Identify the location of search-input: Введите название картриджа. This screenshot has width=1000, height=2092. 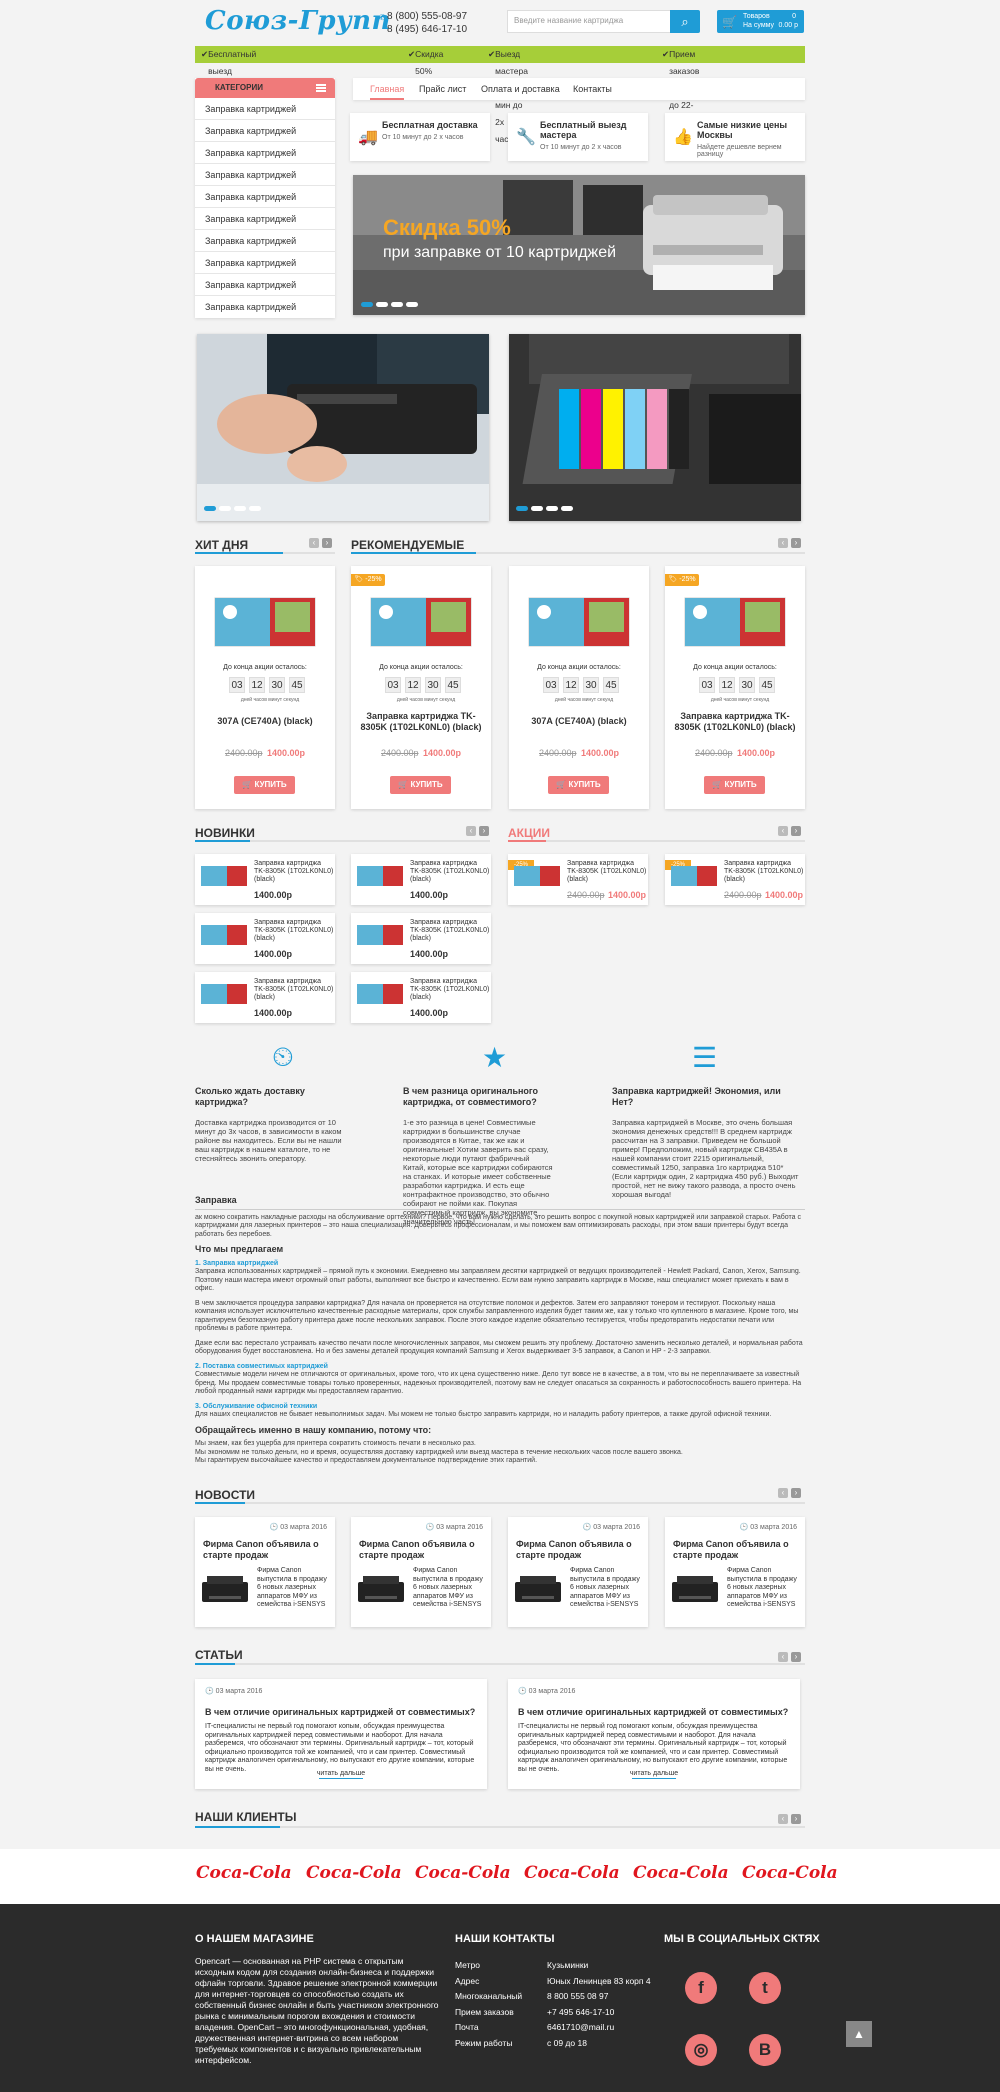
(589, 21).